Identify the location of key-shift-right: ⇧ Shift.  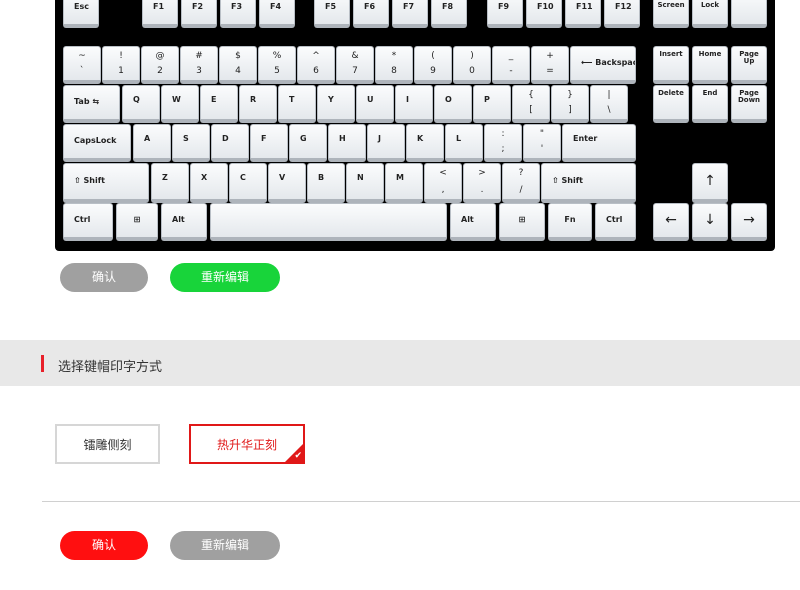
(588, 183).